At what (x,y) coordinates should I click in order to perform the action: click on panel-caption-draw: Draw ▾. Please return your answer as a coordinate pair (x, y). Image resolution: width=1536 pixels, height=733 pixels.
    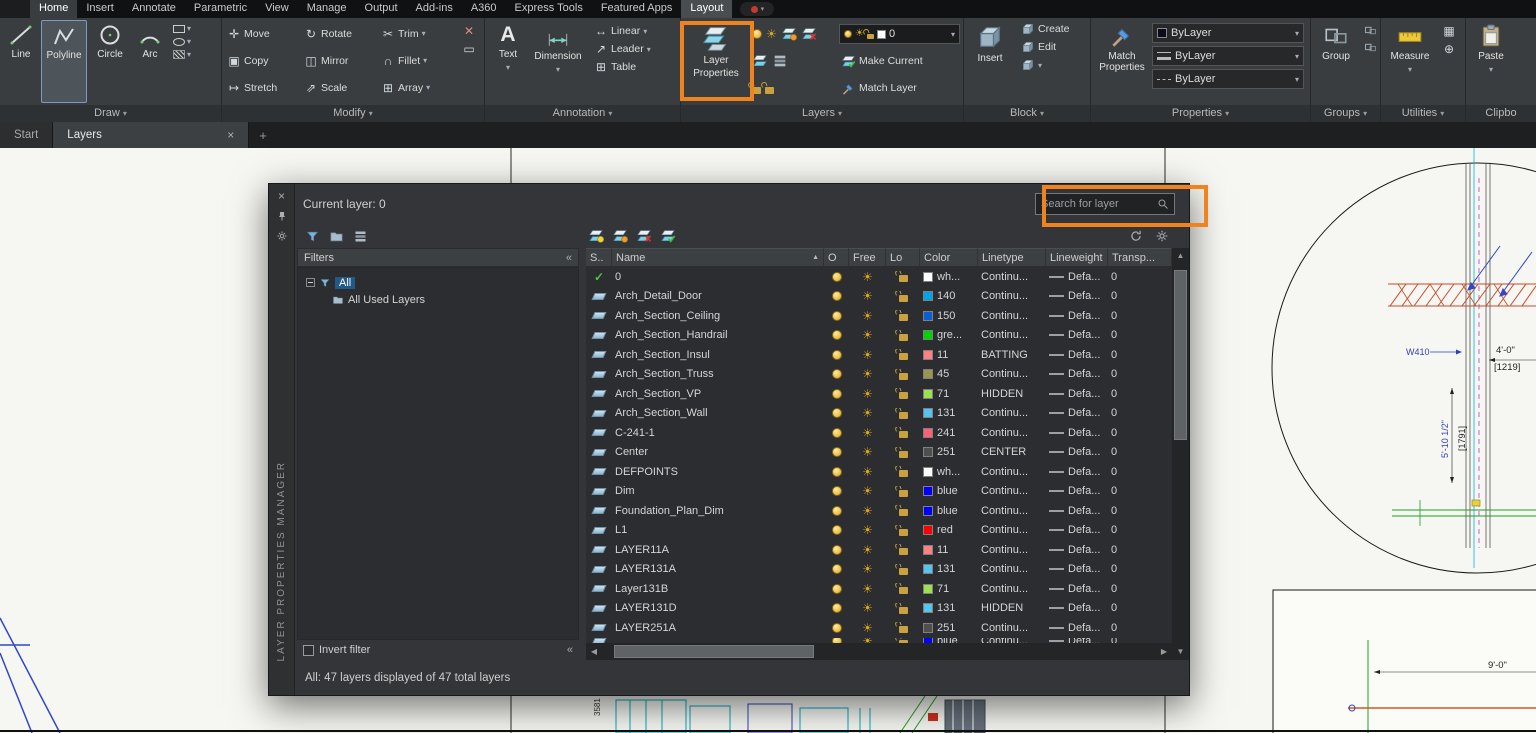
    Looking at the image, I should click on (110, 113).